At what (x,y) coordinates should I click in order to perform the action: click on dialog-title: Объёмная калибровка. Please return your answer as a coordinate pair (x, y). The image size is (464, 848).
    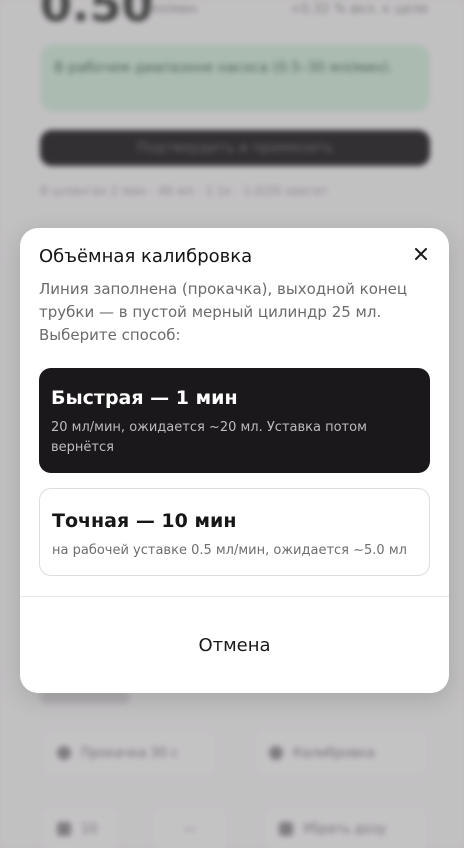
    Looking at the image, I should click on (146, 256).